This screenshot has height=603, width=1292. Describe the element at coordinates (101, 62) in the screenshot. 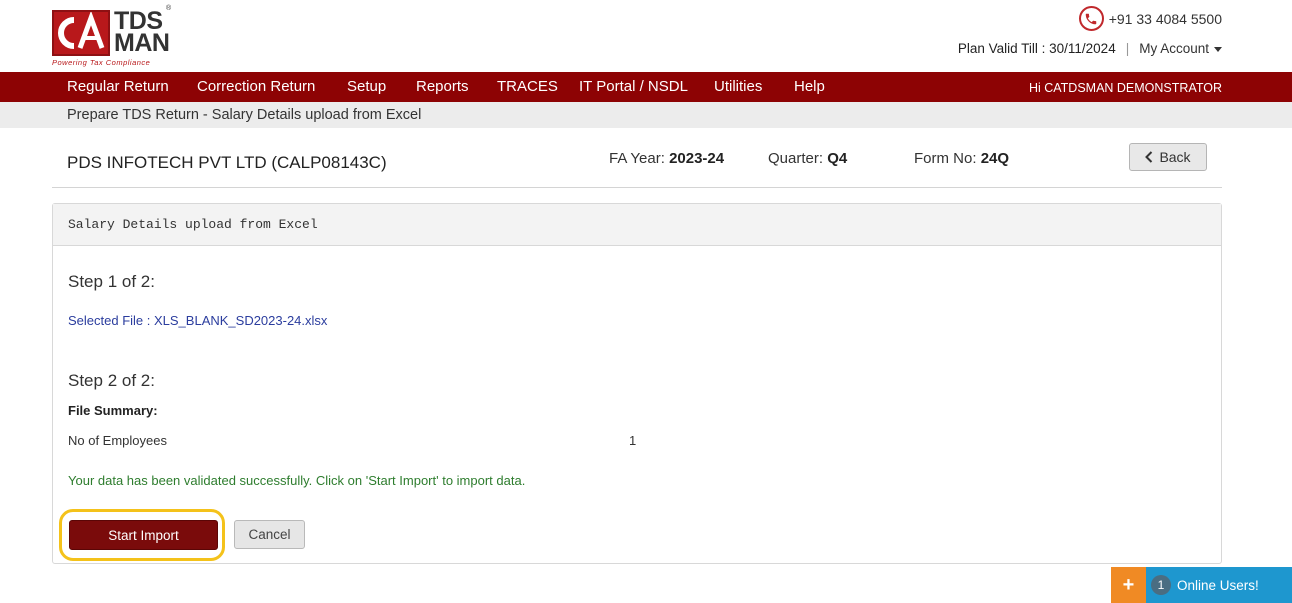

I see `logo-tagline: Powering Tax Compliance` at that location.